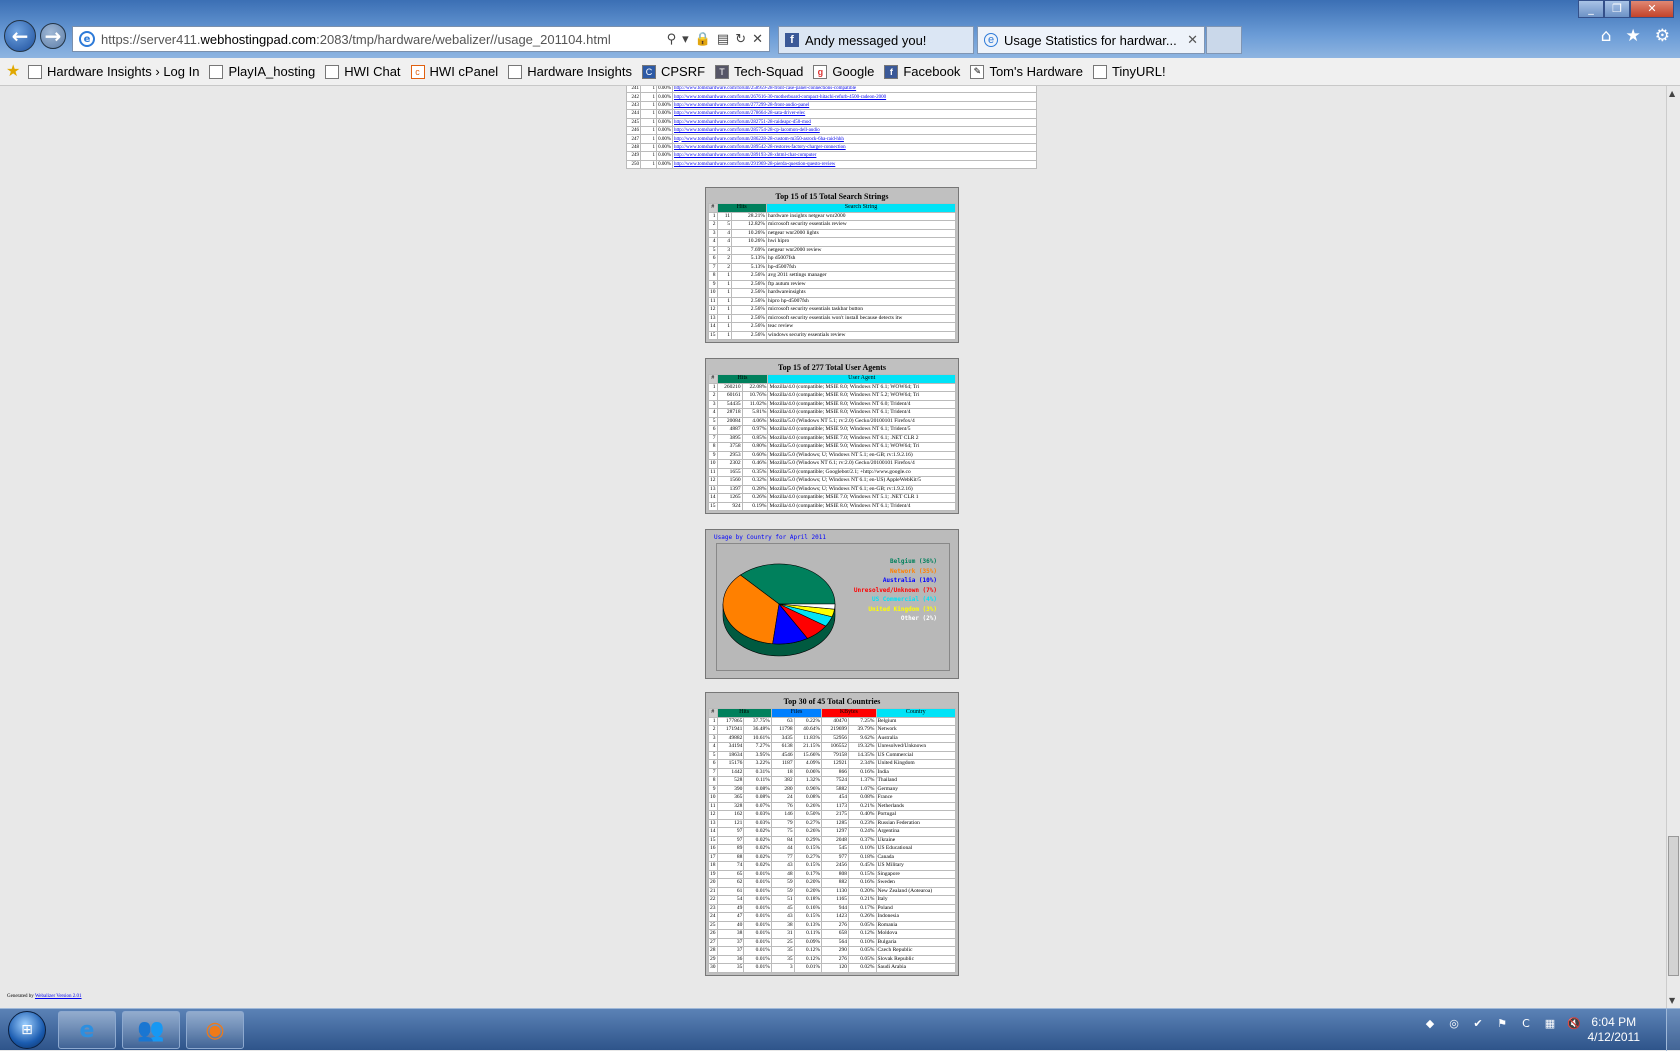  What do you see at coordinates (808, 798) in the screenshot?
I see `table-cell: 0.08%` at bounding box center [808, 798].